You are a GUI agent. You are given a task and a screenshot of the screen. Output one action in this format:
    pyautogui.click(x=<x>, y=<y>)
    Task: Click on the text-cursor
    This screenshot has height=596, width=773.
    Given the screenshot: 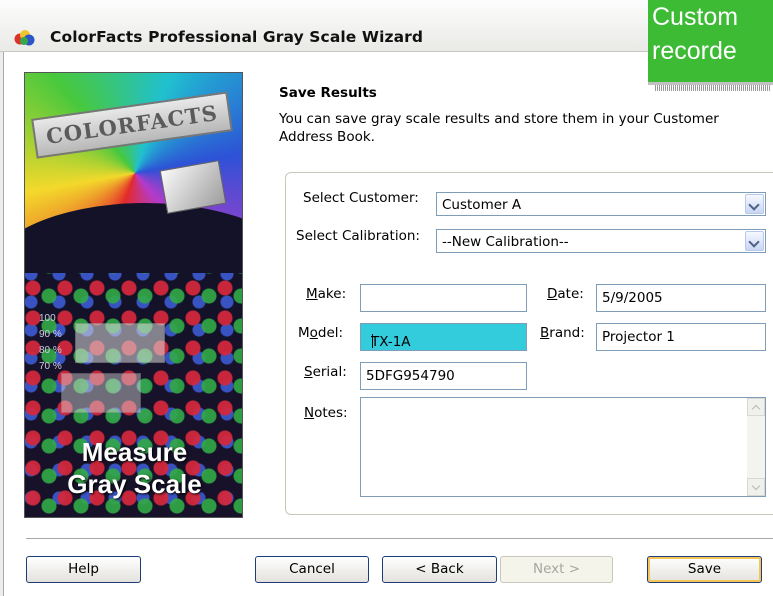 What is the action you would take?
    pyautogui.click(x=372, y=341)
    